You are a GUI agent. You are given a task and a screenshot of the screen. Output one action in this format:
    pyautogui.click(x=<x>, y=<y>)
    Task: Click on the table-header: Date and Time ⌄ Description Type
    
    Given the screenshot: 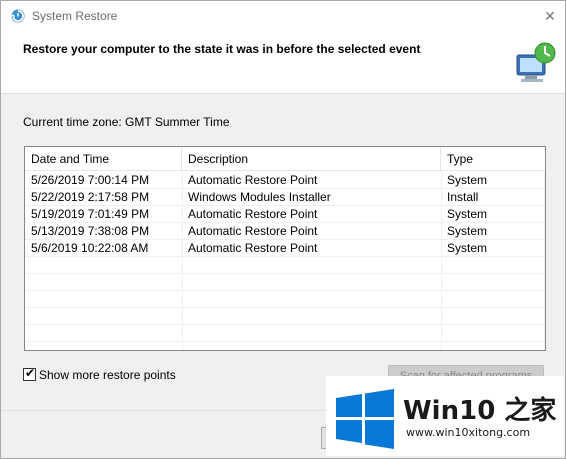 What is the action you would take?
    pyautogui.click(x=285, y=159)
    